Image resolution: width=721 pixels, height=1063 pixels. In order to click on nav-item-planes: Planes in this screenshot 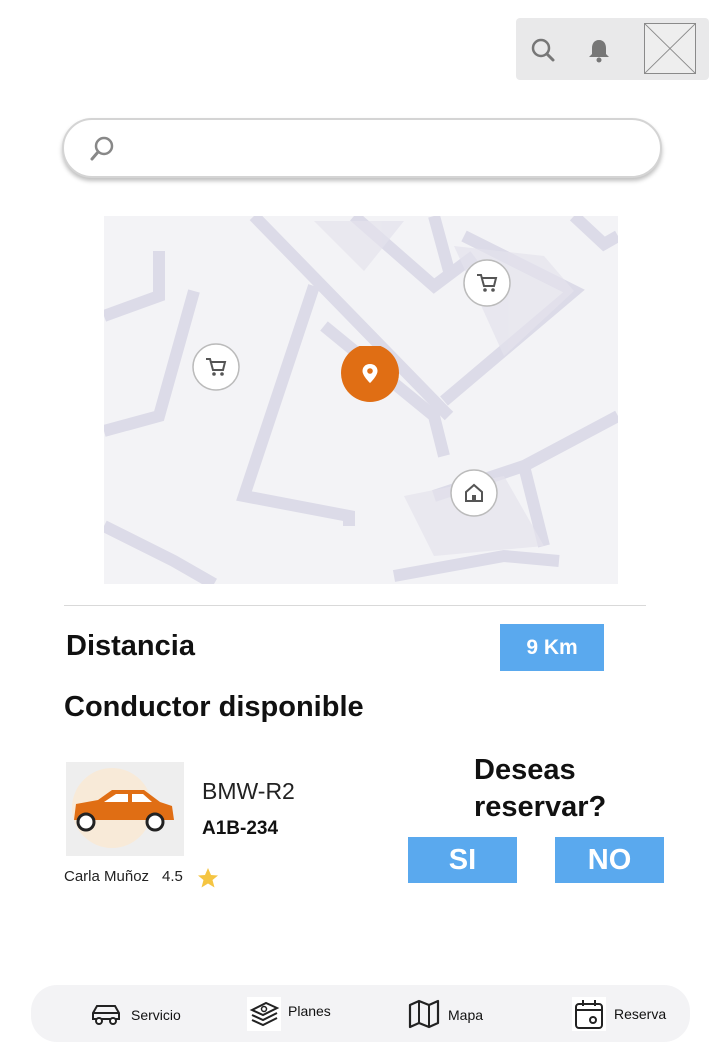, I will do `click(302, 1013)`.